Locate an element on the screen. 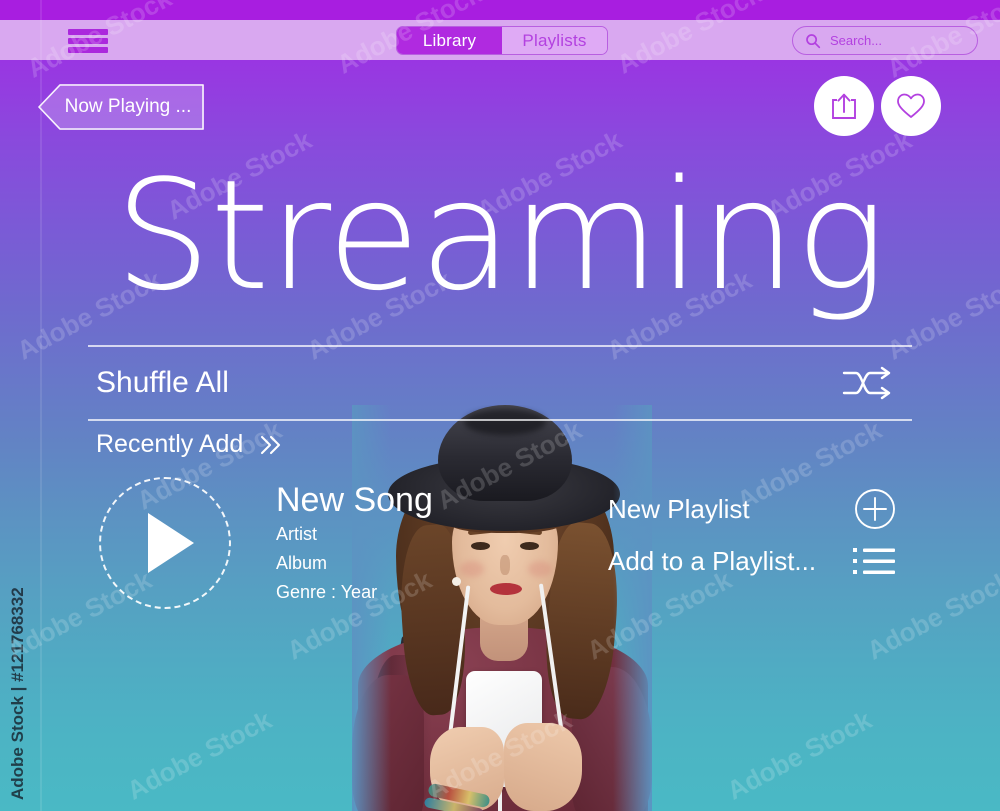 The width and height of the screenshot is (1000, 811). like-button is located at coordinates (911, 106).